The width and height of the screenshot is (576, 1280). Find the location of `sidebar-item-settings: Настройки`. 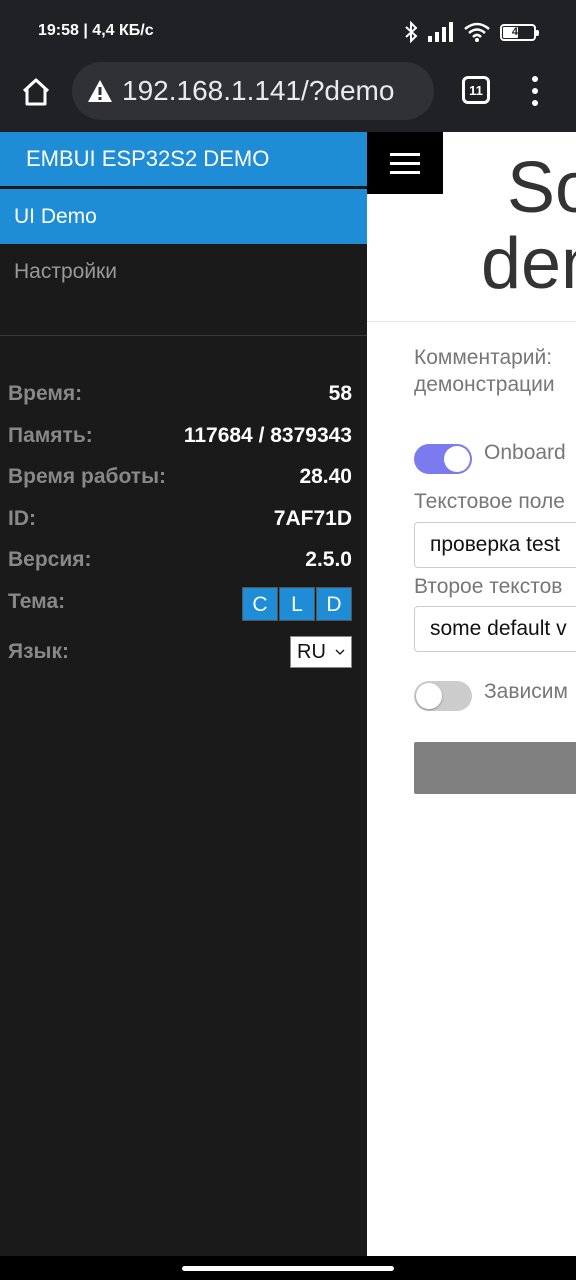

sidebar-item-settings: Настройки is located at coordinates (183, 271).